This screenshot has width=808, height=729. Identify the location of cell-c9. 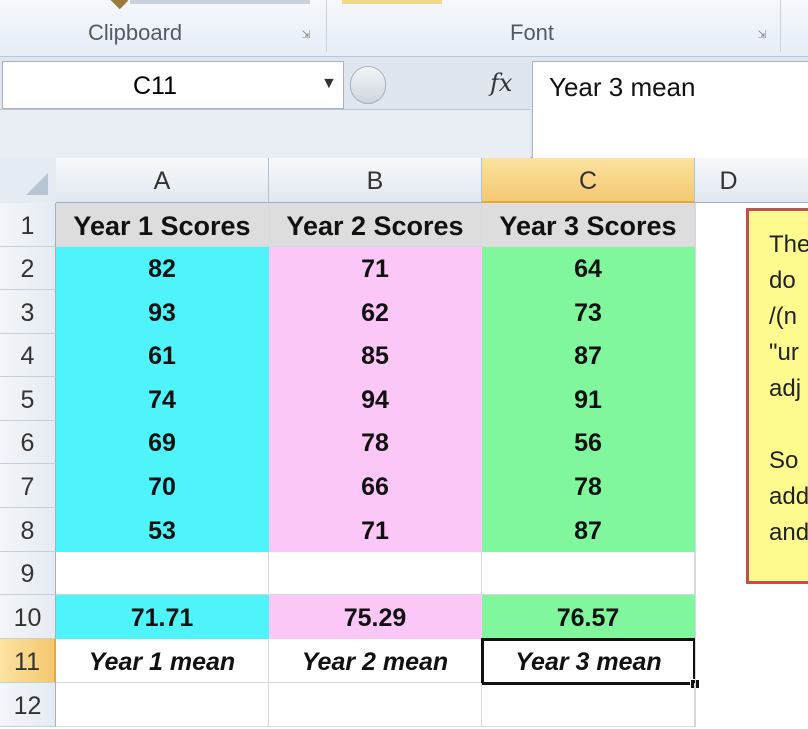
(588, 573).